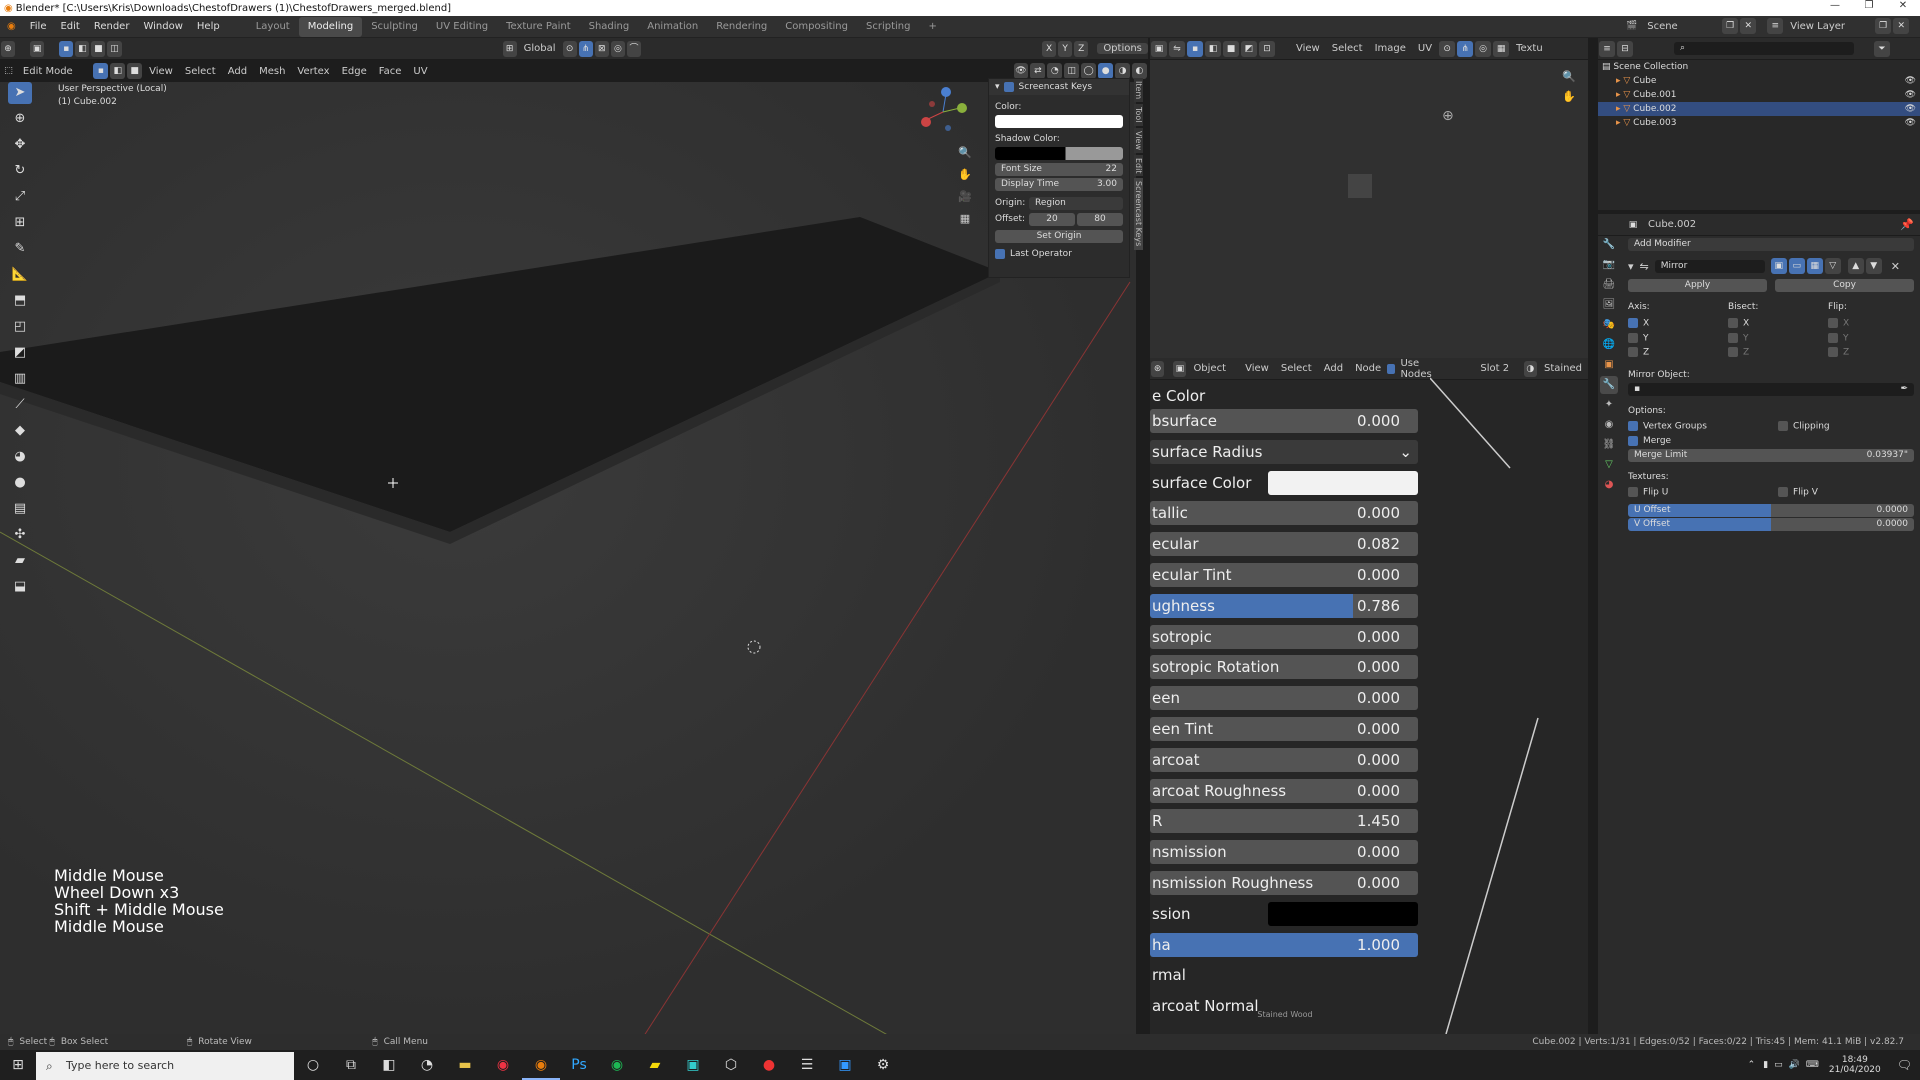 The height and width of the screenshot is (1080, 1920). I want to click on tray-time: 18:49, so click(1855, 1060).